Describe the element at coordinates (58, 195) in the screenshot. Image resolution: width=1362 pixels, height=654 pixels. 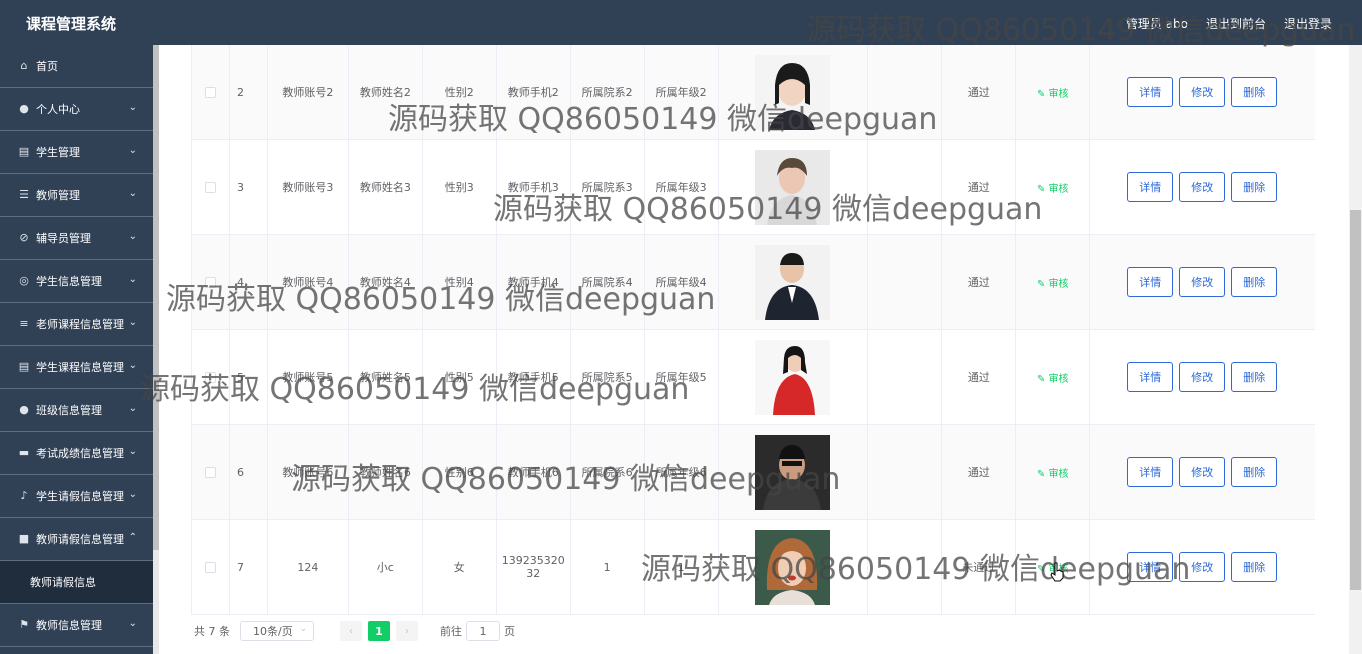
I see `sidebar-item-label: 教师管理` at that location.